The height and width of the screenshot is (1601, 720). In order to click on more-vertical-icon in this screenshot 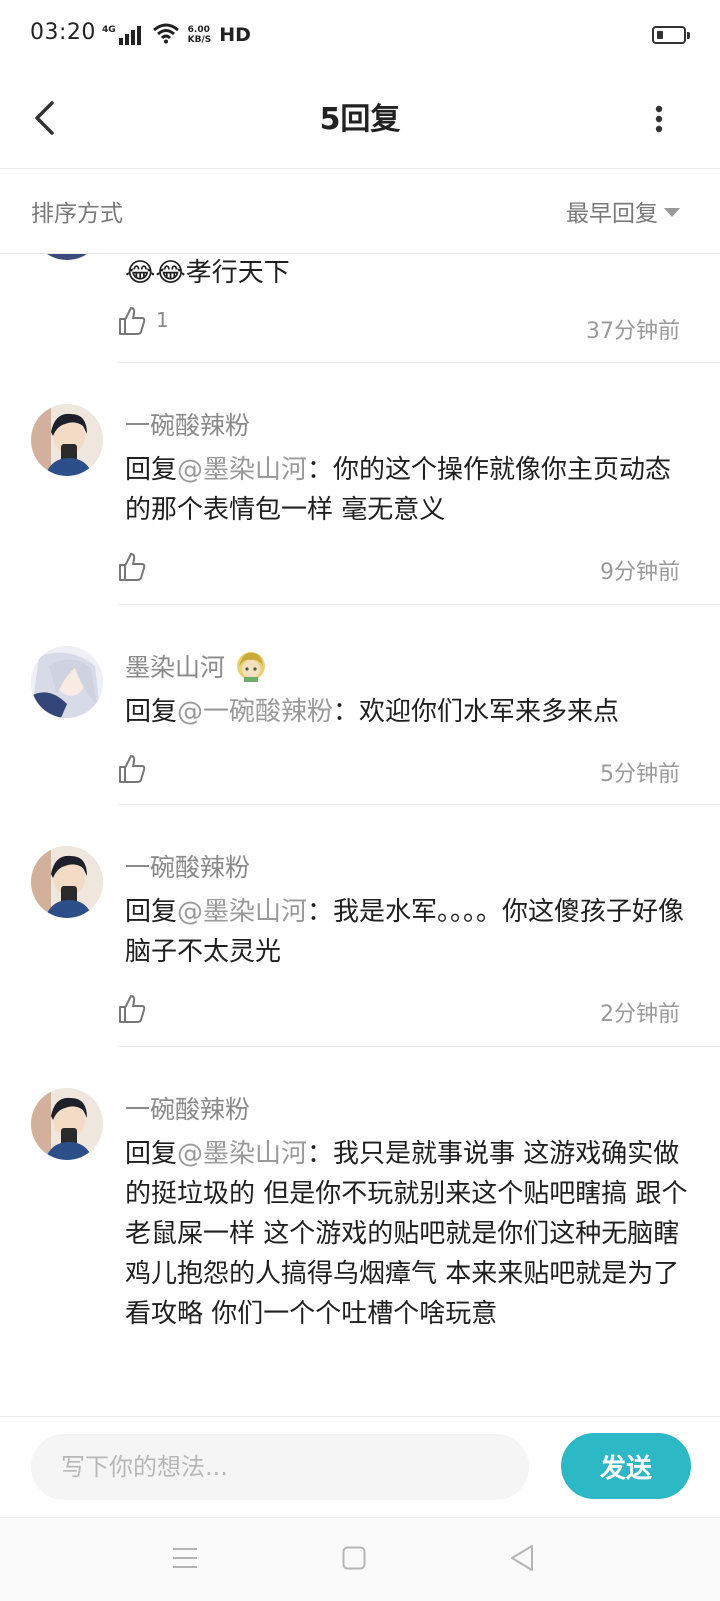, I will do `click(659, 119)`.